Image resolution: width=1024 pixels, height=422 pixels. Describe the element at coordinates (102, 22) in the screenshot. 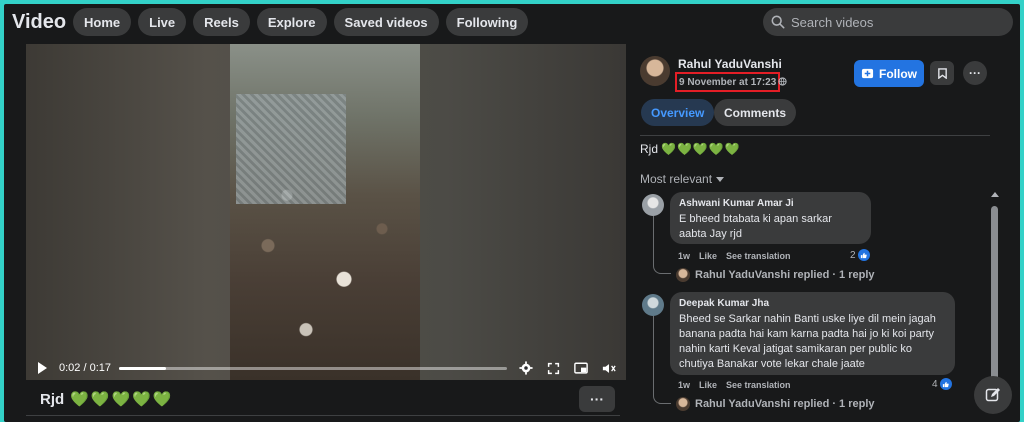

I see `nav-home: Home` at that location.